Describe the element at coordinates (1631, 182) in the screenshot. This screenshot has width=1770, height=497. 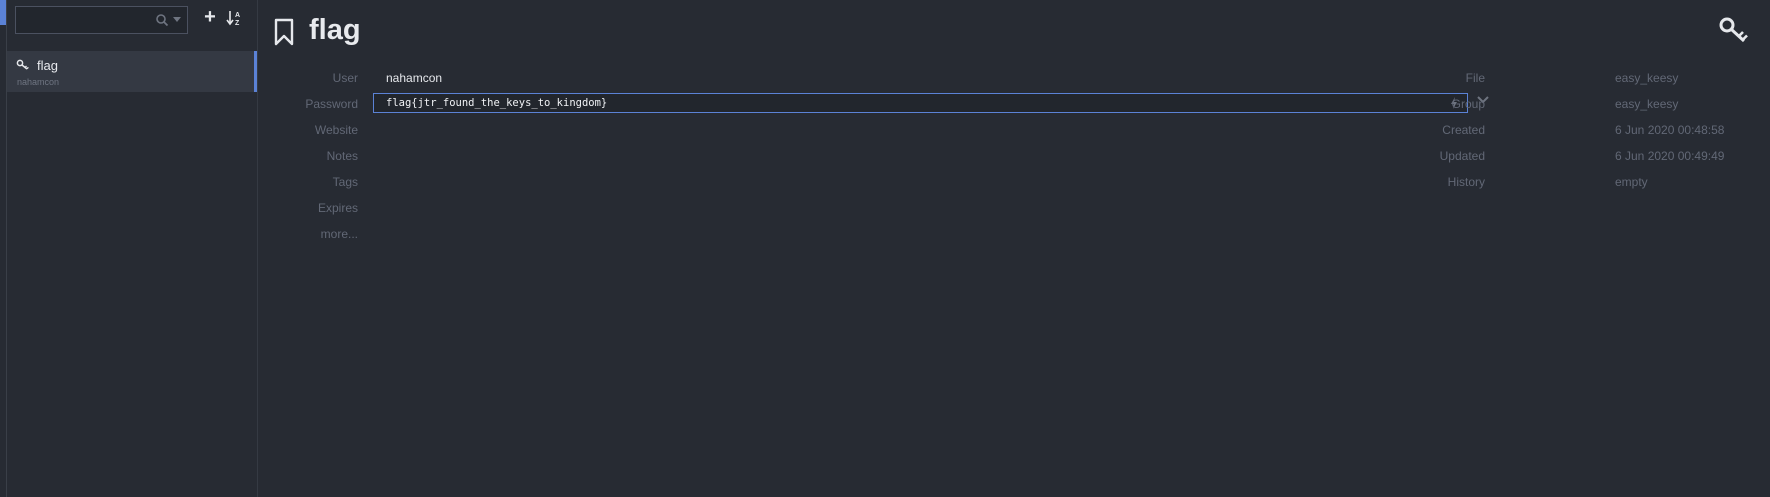
I see `history-value: empty` at that location.